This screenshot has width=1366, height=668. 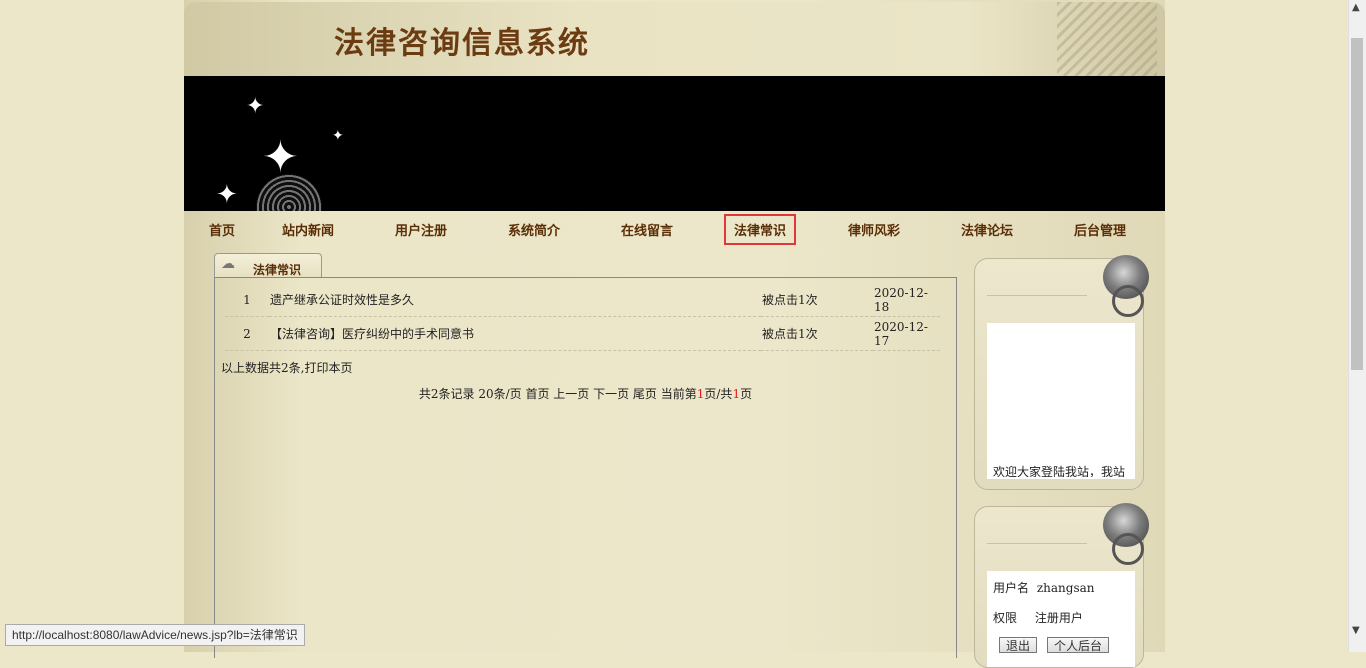 I want to click on site-title: 法律咨询信息系统, so click(x=462, y=43).